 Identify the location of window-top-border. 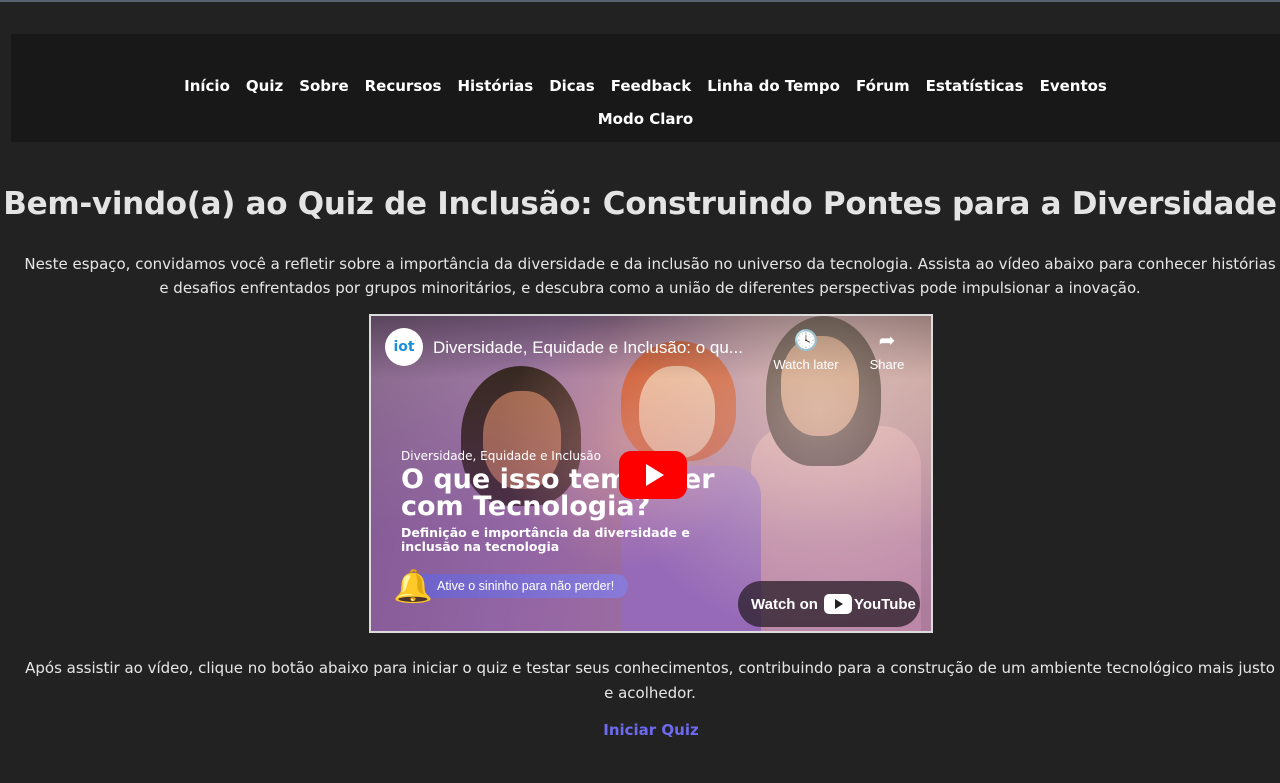
(640, 1).